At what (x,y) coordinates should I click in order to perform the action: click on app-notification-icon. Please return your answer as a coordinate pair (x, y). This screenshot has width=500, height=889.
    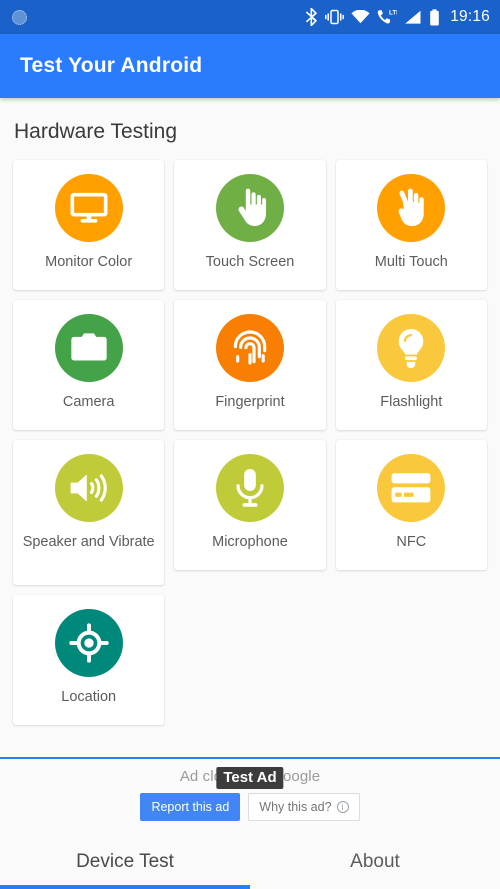
    Looking at the image, I should click on (19, 17).